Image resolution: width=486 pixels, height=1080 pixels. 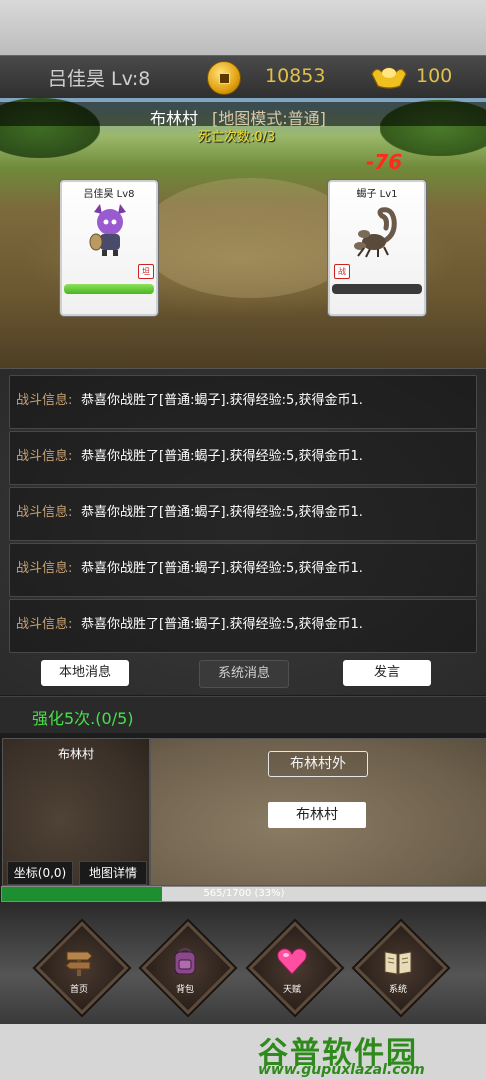 I want to click on player-card: 吕佳昊 Lv8 坦, so click(x=109, y=248).